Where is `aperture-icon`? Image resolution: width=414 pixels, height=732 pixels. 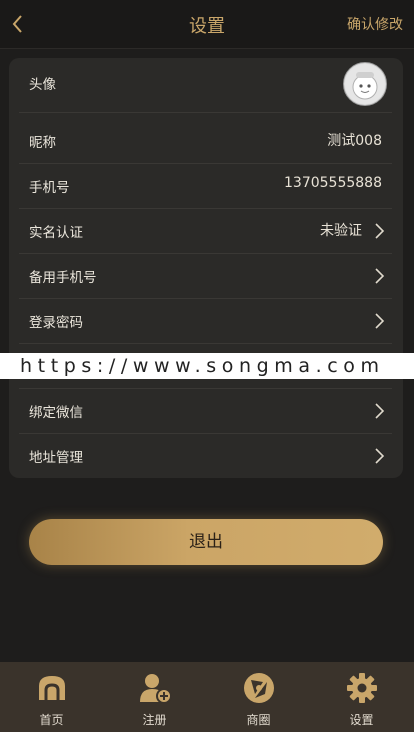 aperture-icon is located at coordinates (258, 688).